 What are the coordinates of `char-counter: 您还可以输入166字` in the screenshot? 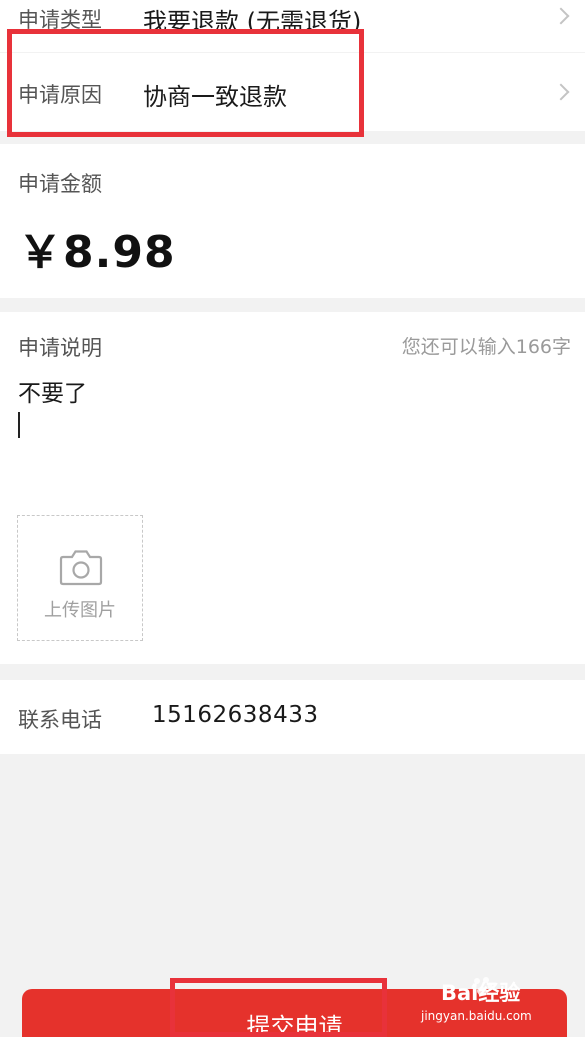 It's located at (486, 347).